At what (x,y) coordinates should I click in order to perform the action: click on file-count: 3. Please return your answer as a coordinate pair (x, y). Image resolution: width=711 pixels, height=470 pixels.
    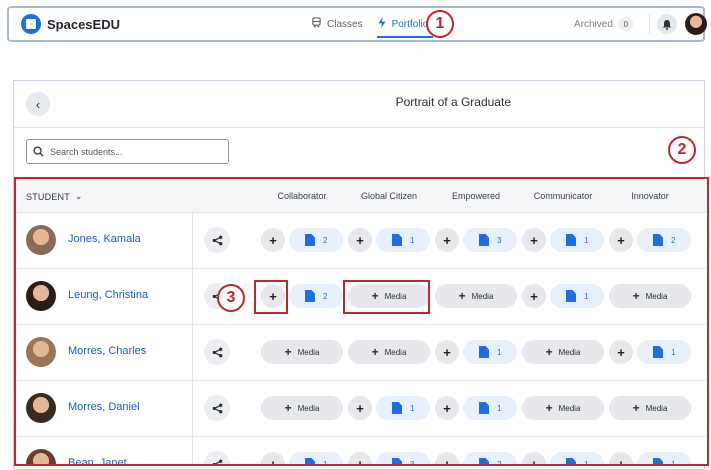
    Looking at the image, I should click on (499, 240).